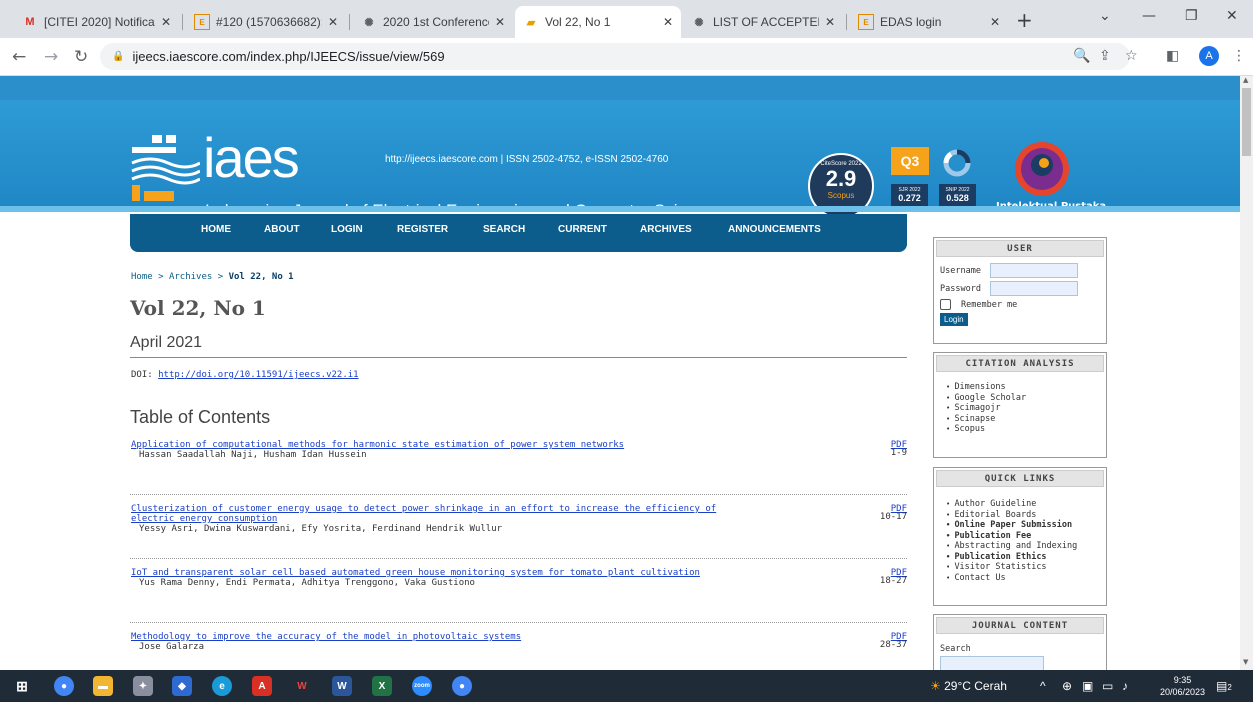 The width and height of the screenshot is (1253, 702). I want to click on tab-accepted-list: ✺ LIST OF ACCEPTED AN ✕, so click(763, 22).